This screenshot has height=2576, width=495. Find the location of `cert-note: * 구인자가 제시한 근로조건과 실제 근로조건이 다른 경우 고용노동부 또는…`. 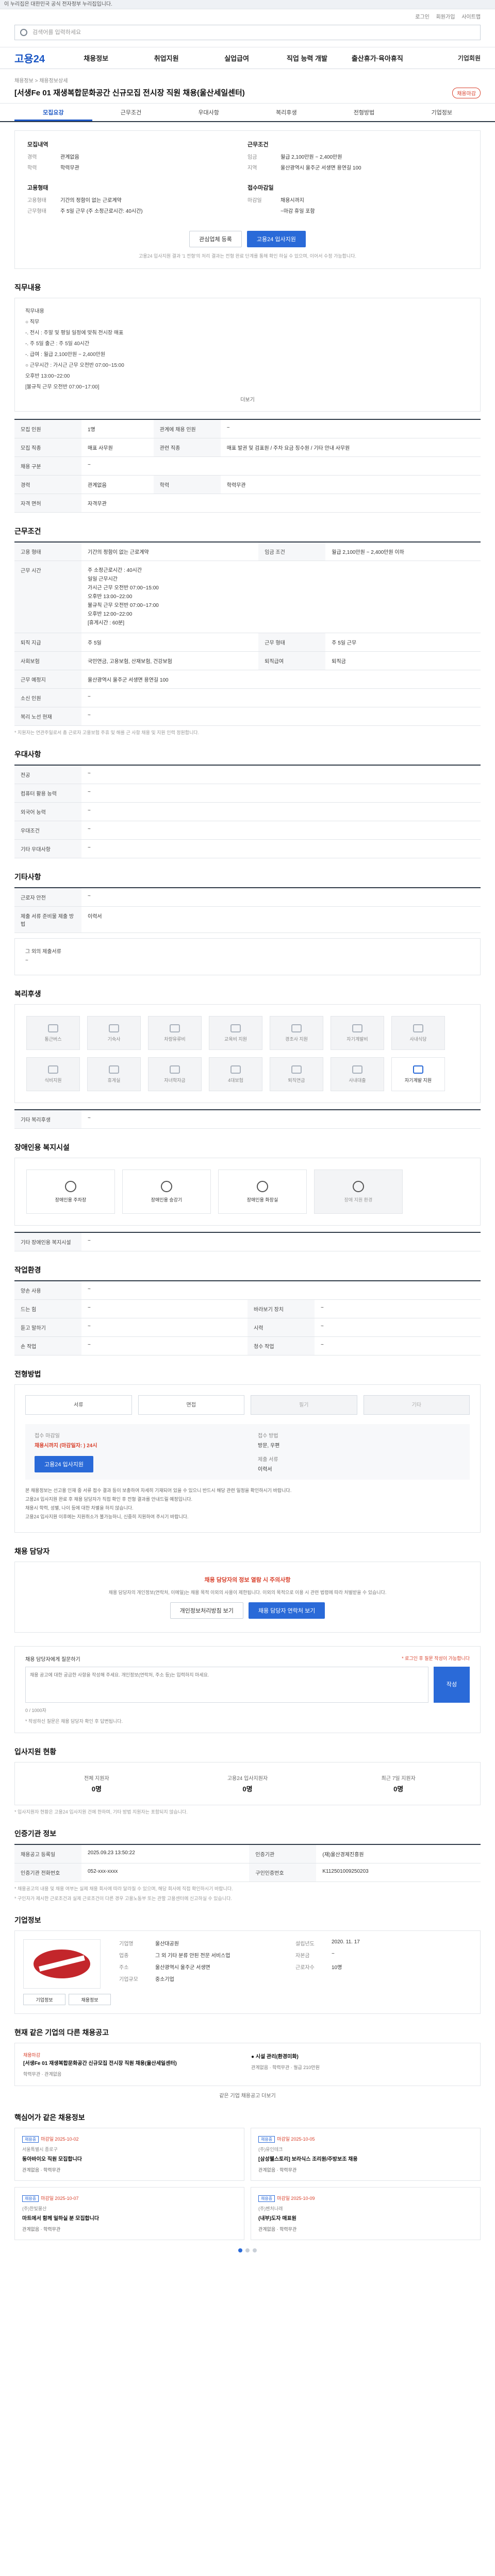

cert-note: * 구인자가 제시한 근로조건과 실제 근로조건이 다른 경우 고용노동부 또는… is located at coordinates (123, 1899).